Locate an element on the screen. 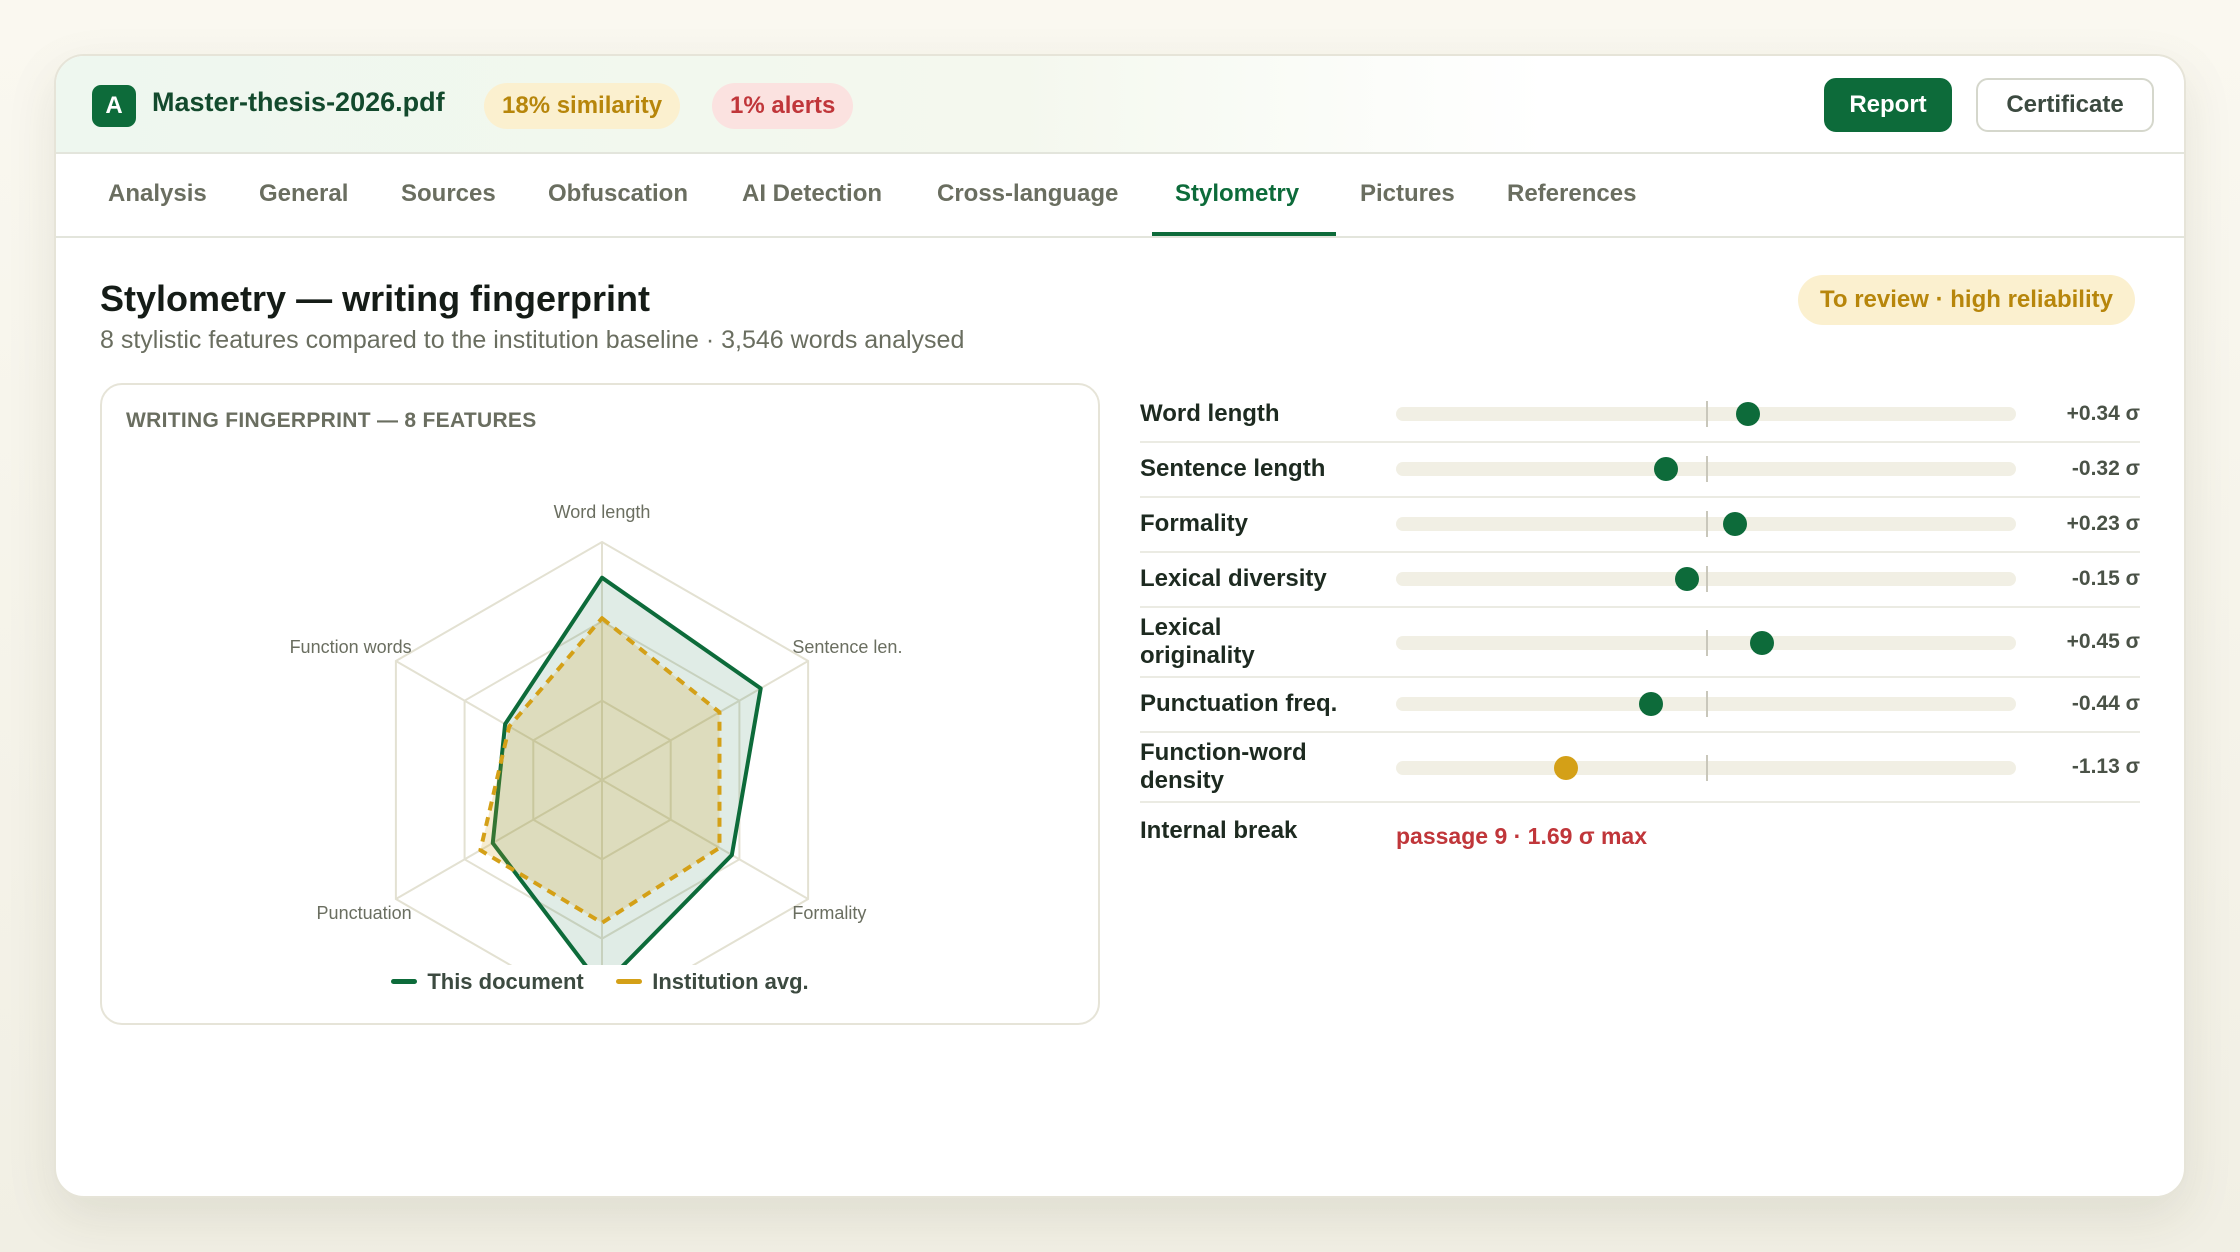 This screenshot has height=1252, width=2240. feature-row: Lexical originality +0.45 σ is located at coordinates (1640, 643).